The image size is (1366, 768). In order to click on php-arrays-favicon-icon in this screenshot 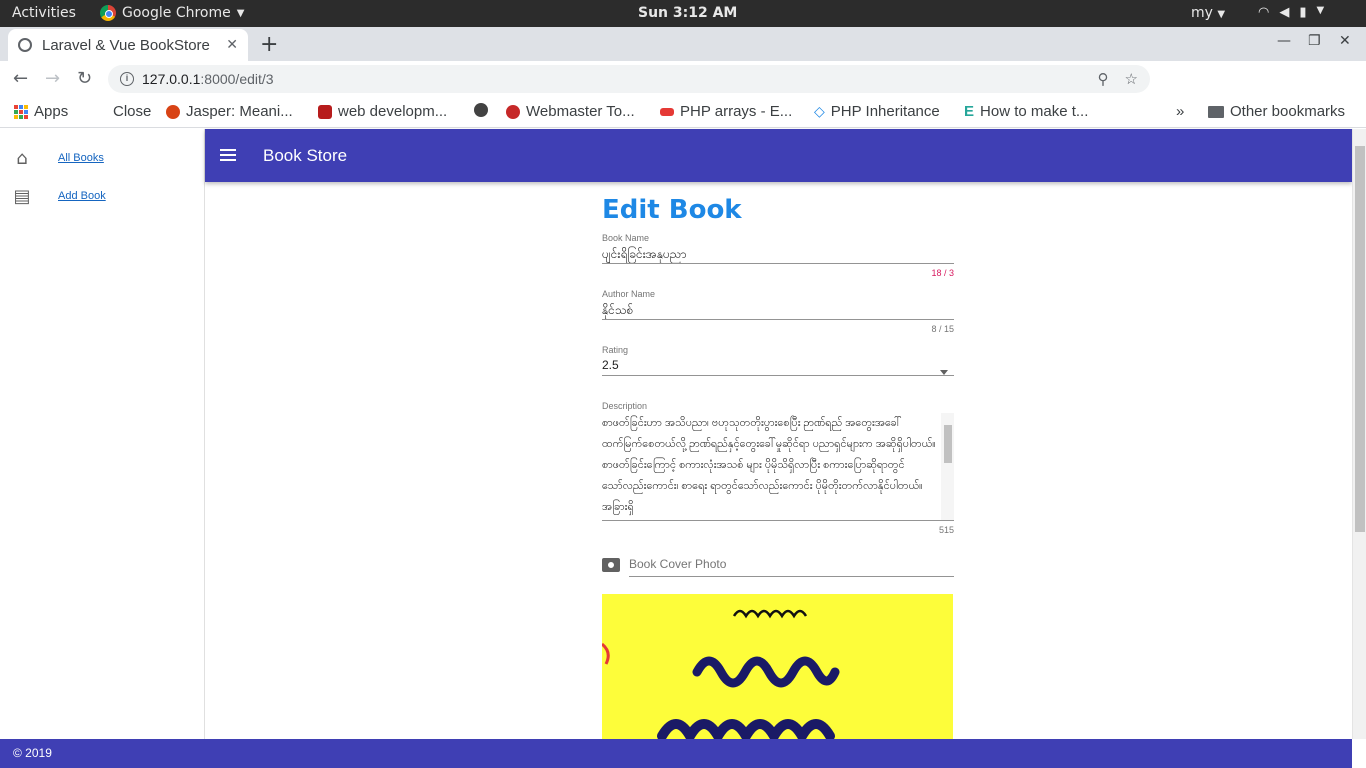, I will do `click(667, 111)`.